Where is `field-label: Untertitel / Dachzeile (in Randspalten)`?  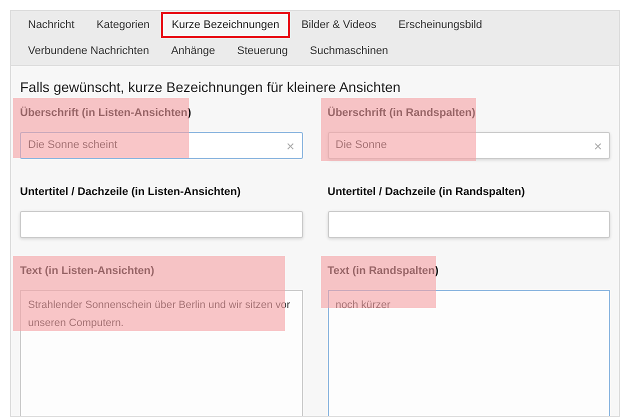 field-label: Untertitel / Dachzeile (in Randspalten) is located at coordinates (427, 192).